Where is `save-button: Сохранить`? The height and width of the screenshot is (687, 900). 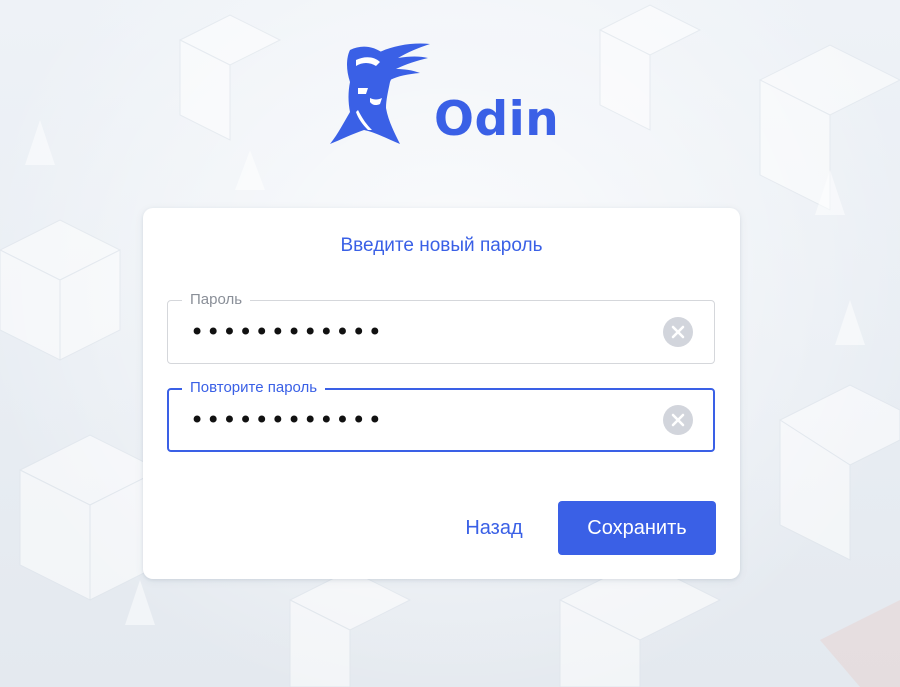
save-button: Сохранить is located at coordinates (637, 528).